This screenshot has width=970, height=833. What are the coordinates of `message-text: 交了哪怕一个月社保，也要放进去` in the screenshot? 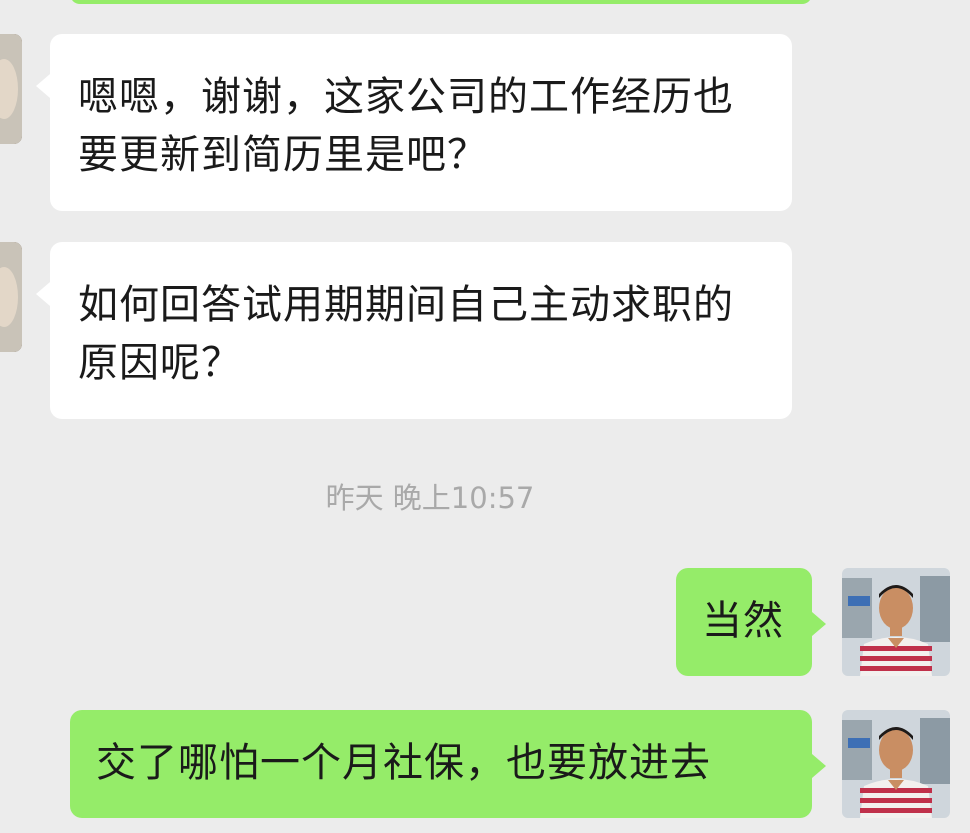 It's located at (403, 763).